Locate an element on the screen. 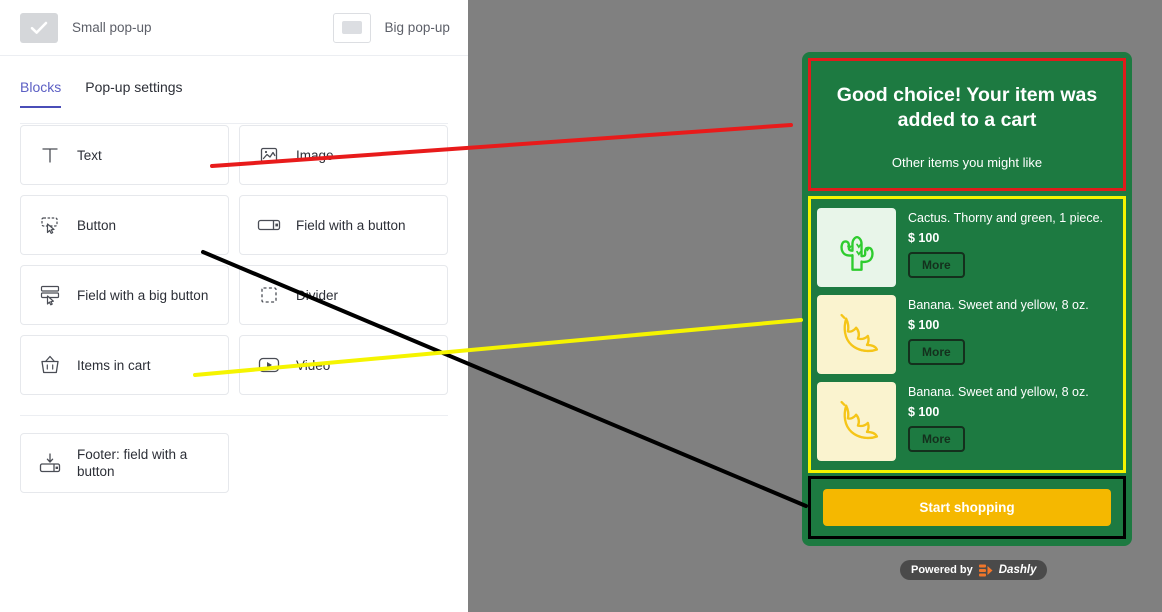 This screenshot has height=612, width=1162. field-big-button-icon is located at coordinates (50, 295).